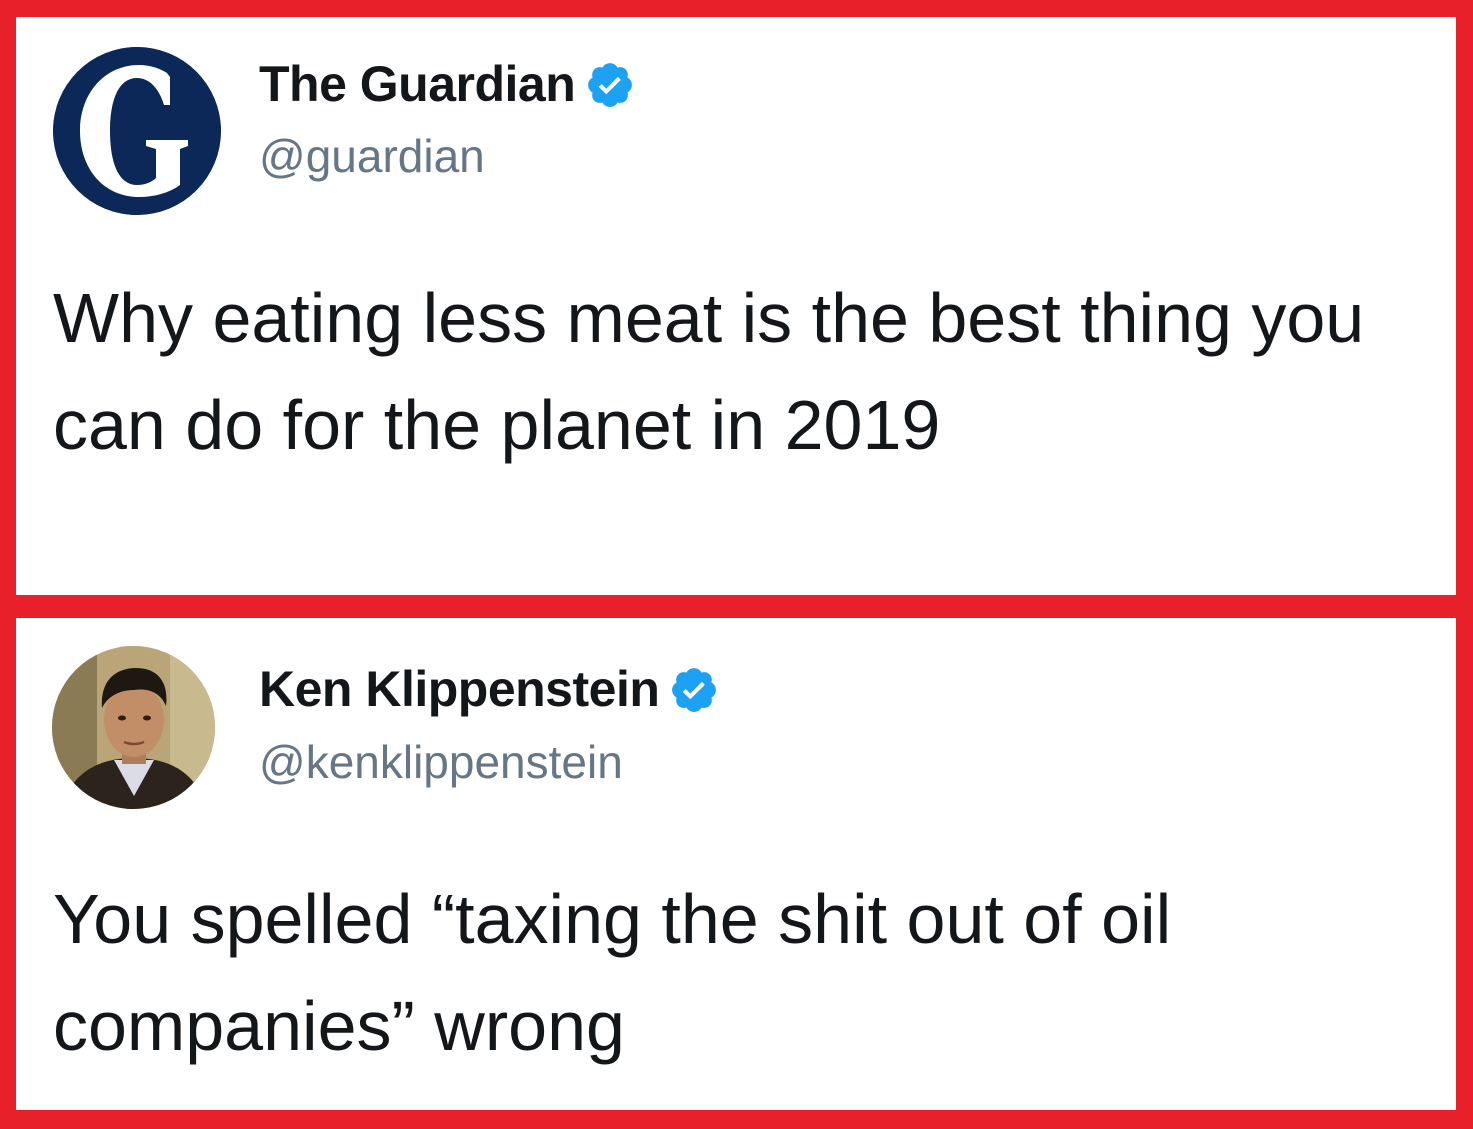 Image resolution: width=1473 pixels, height=1129 pixels. I want to click on author-name: Ken Klippenstein, so click(459, 689).